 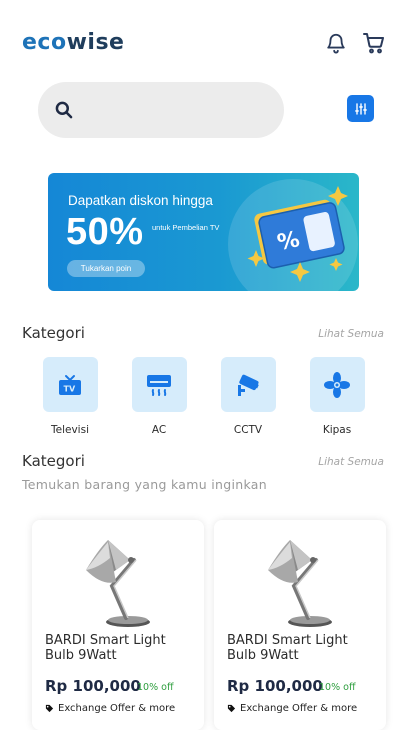 I want to click on banner-subtitle: untuk Pembelian TV, so click(x=186, y=227).